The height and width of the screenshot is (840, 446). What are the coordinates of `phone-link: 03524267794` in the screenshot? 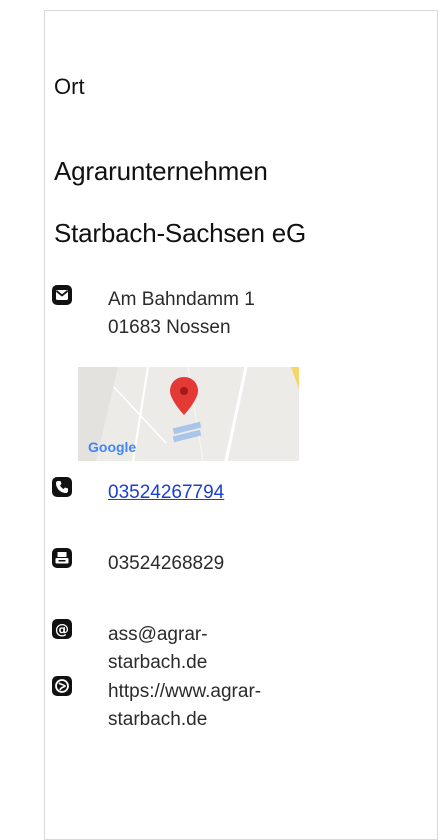 It's located at (166, 492).